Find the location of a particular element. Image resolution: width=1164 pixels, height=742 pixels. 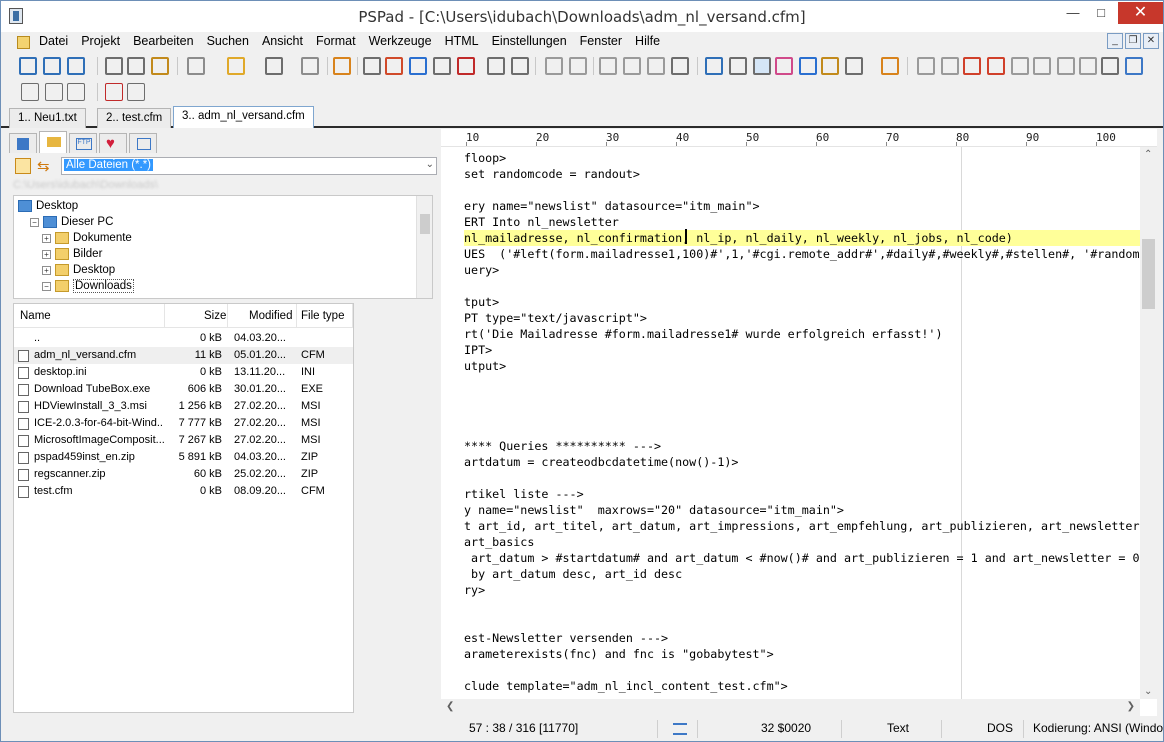

file-row: regscanner.zip 60 kB 25.02.20... ZIP is located at coordinates (183, 474).